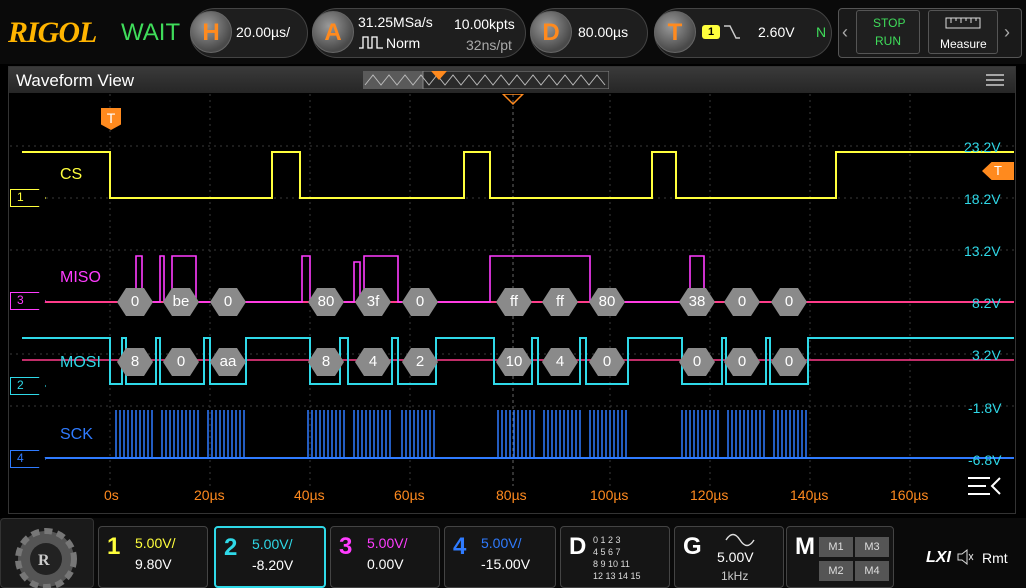 The height and width of the screenshot is (588, 1026). Describe the element at coordinates (486, 80) in the screenshot. I see `memory-overview-bar` at that location.